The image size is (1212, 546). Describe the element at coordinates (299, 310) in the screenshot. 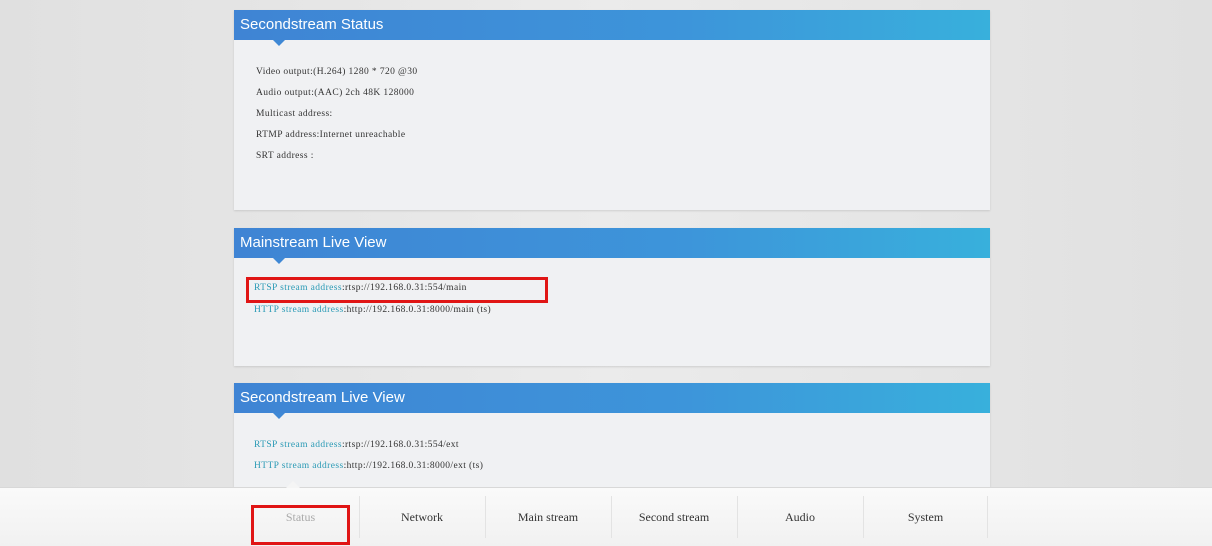

I see `main-http-label: HTTP stream address` at that location.